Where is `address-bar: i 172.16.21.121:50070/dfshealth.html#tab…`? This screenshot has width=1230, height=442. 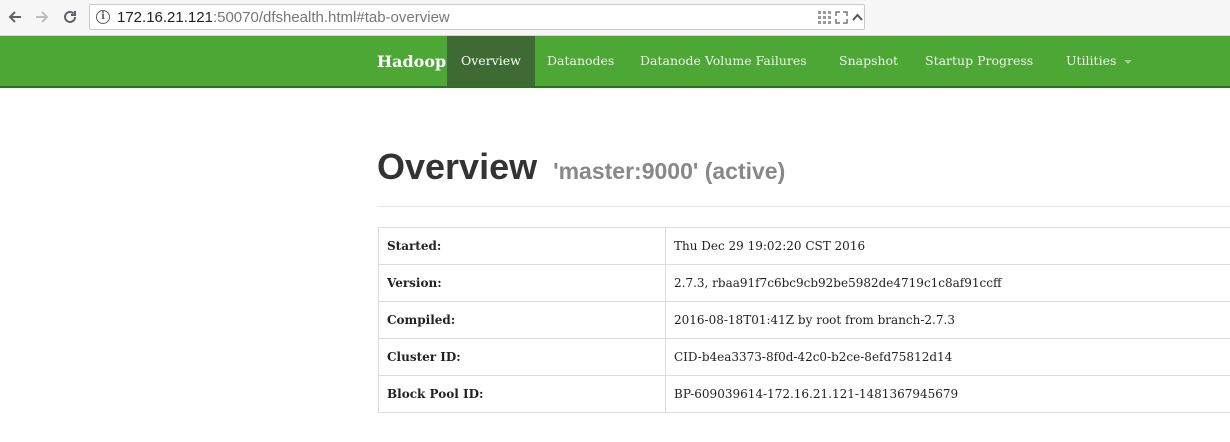 address-bar: i 172.16.21.121:50070/dfshealth.html#tab… is located at coordinates (477, 17).